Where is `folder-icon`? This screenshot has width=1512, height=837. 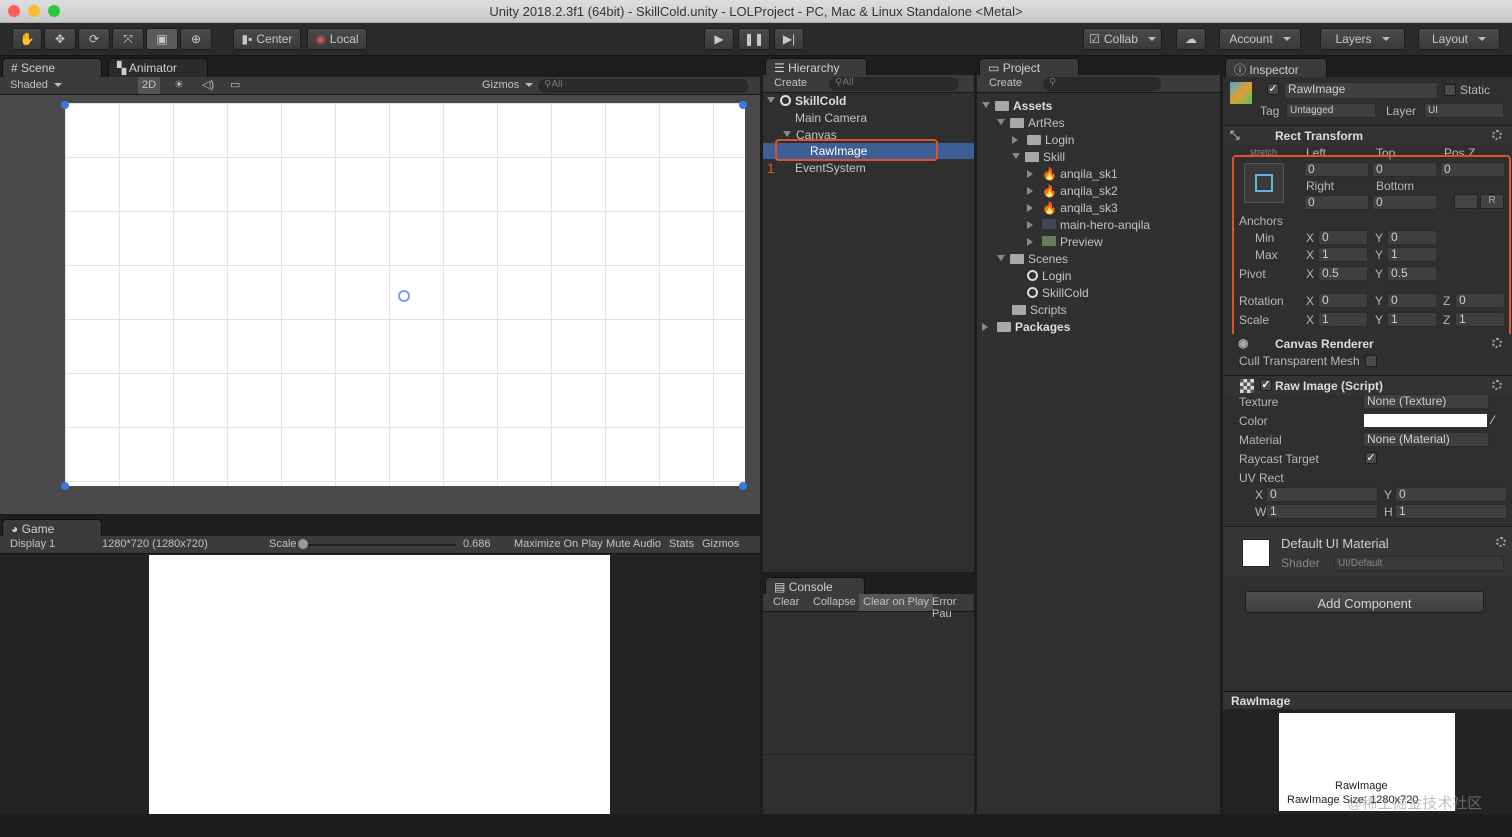
folder-icon is located at coordinates (1002, 106).